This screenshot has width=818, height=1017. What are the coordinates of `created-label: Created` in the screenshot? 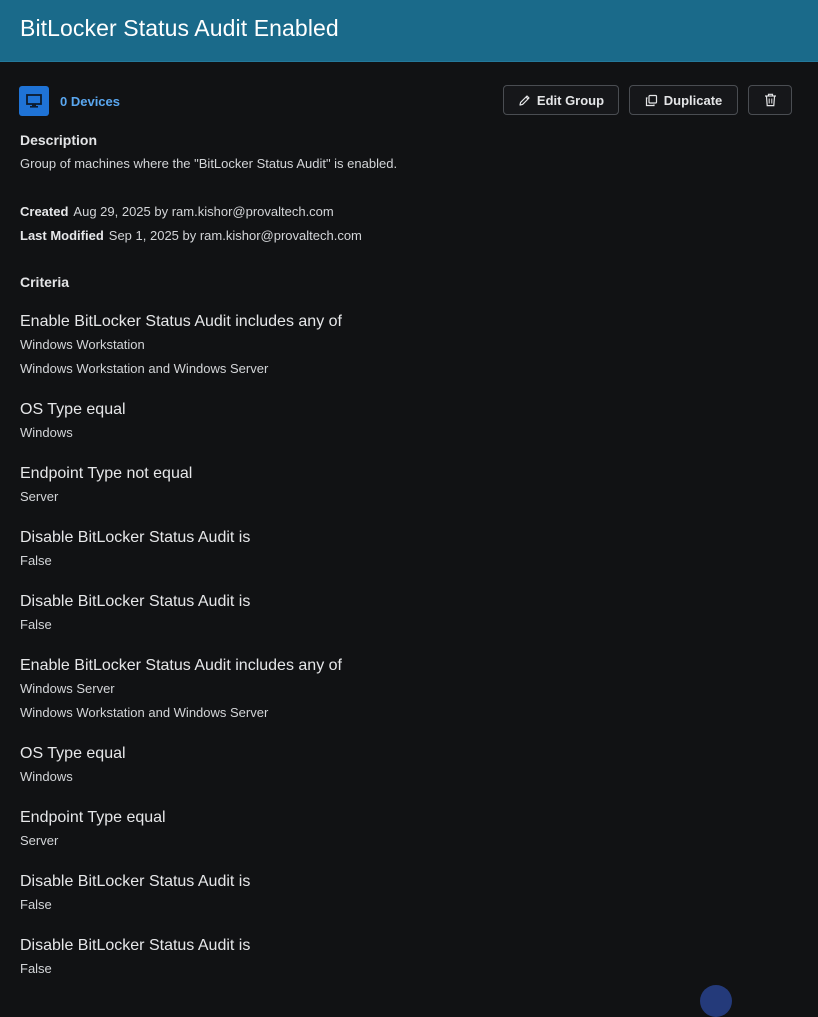 It's located at (44, 211).